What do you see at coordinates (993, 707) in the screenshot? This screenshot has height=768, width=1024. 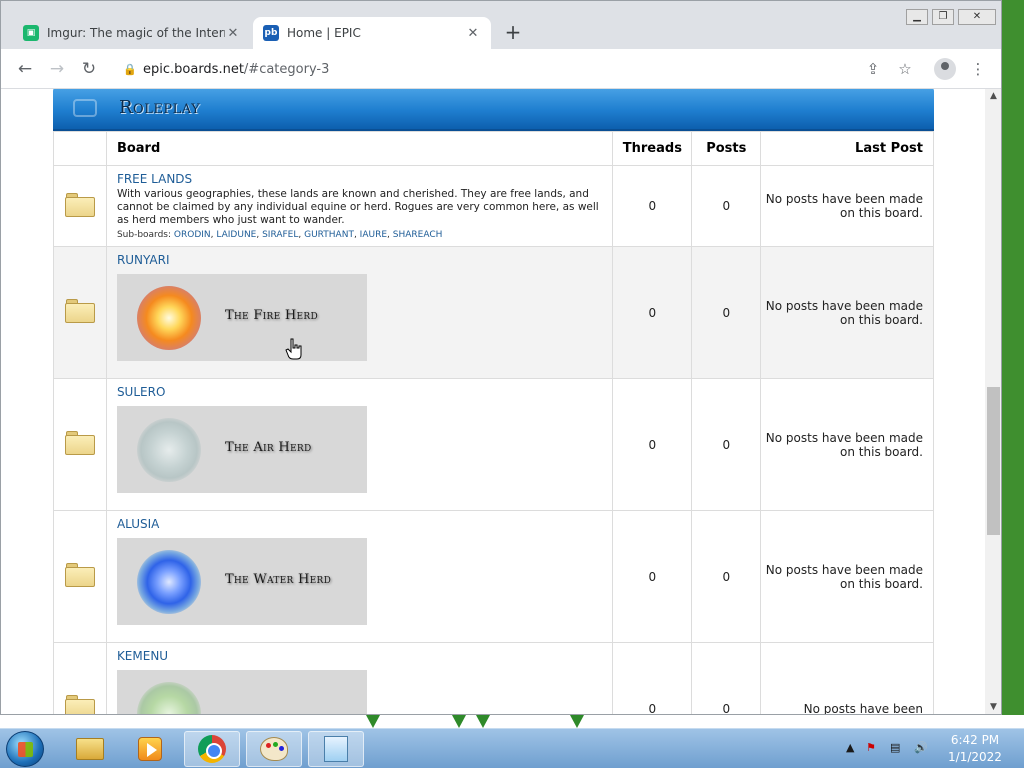 I see `scroll-down-arrow-icon: ▼` at bounding box center [993, 707].